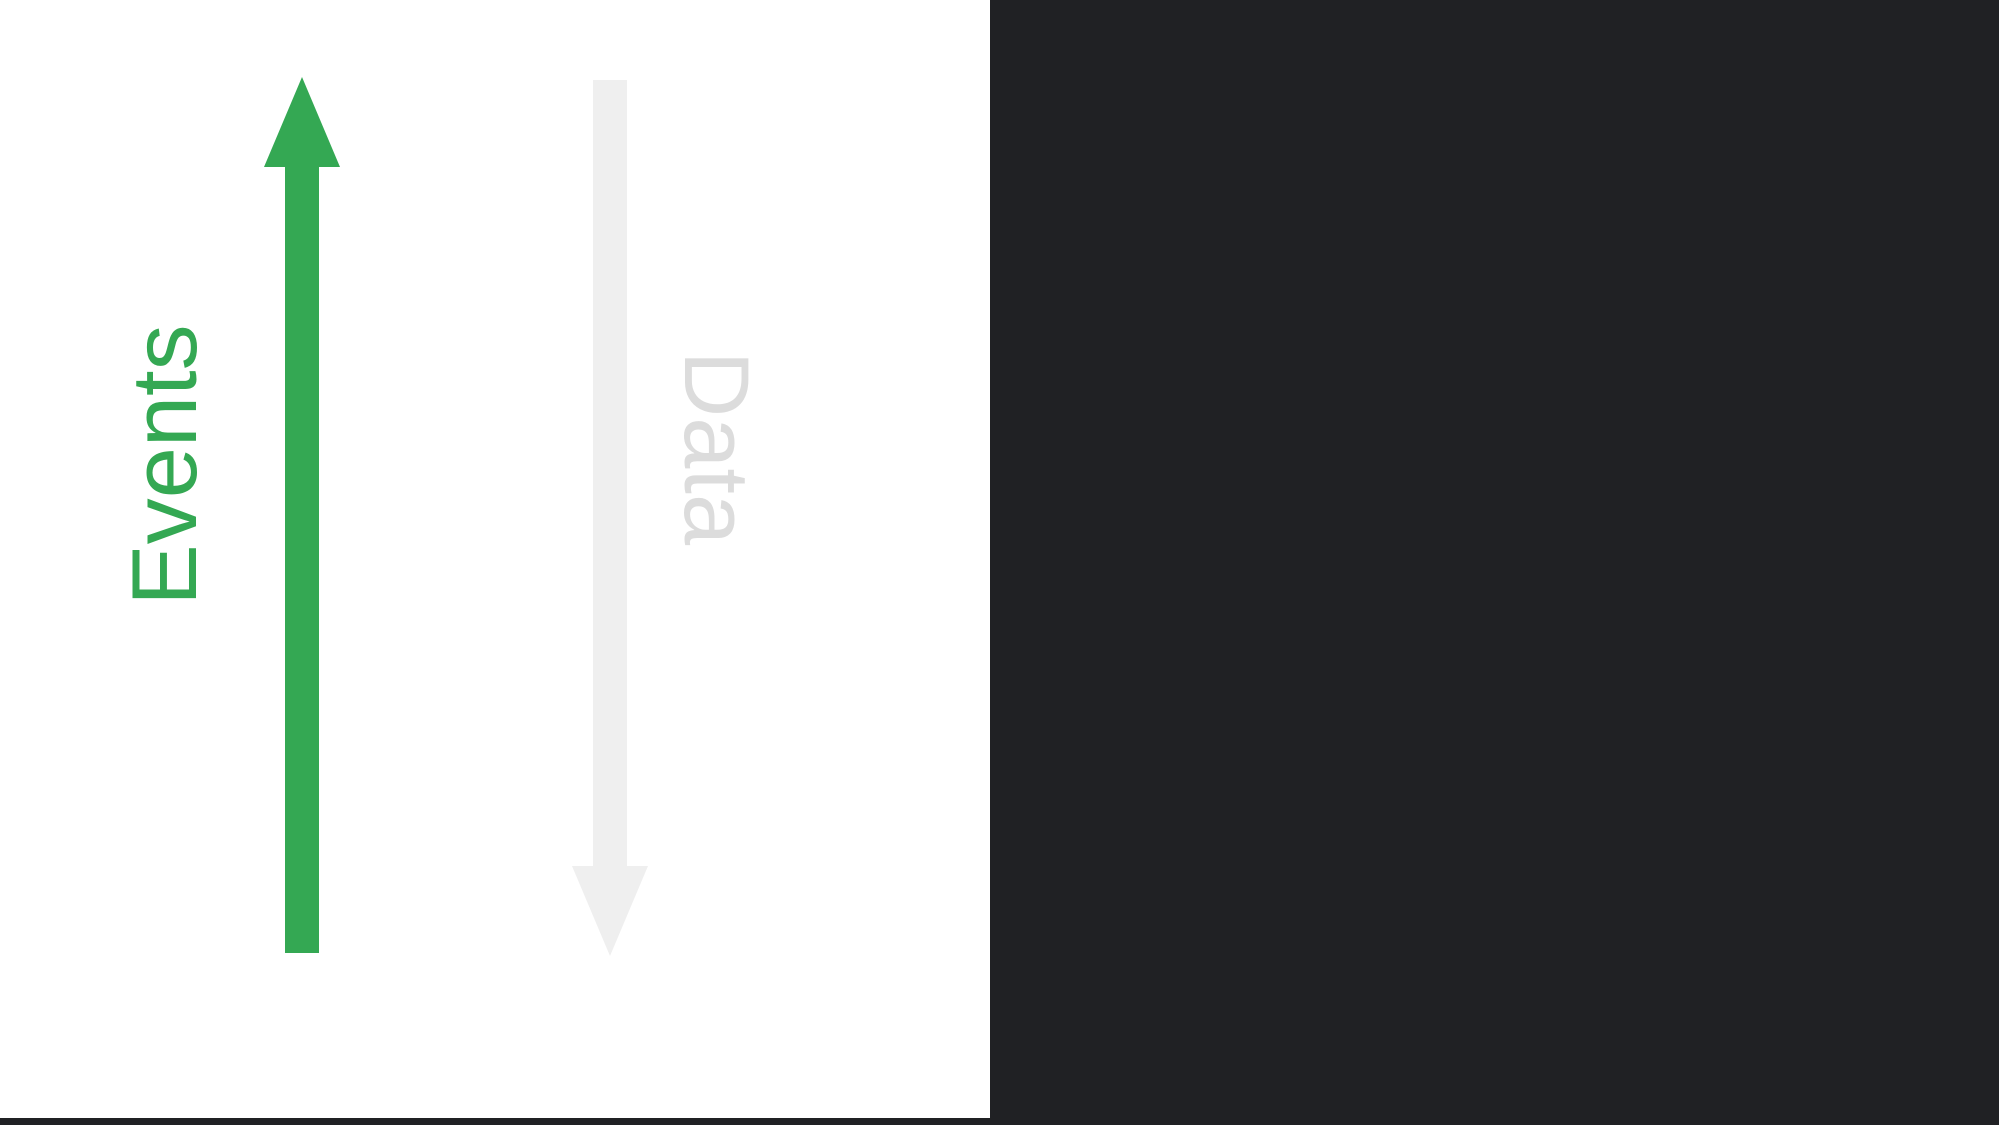  I want to click on bottom-divider, so click(999, 1121).